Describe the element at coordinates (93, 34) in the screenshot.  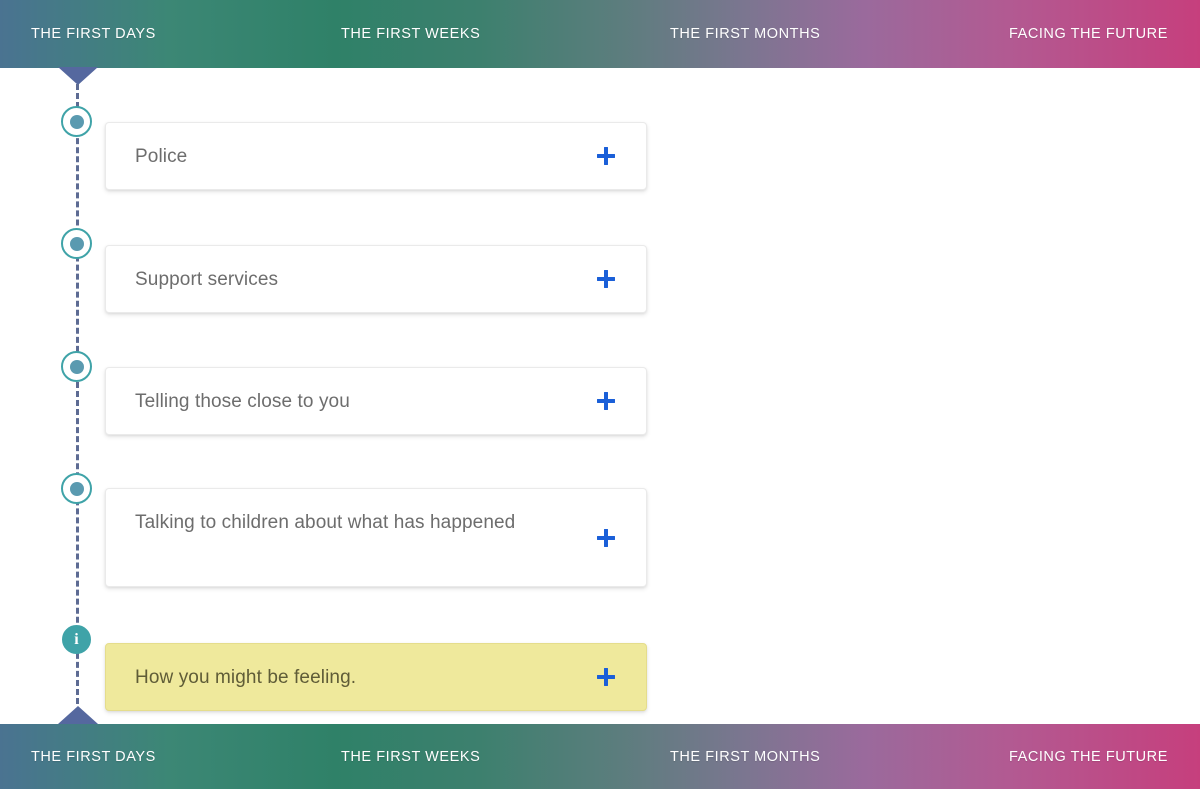
I see `nav-item-the-first-days: THE FIRST DAYS` at that location.